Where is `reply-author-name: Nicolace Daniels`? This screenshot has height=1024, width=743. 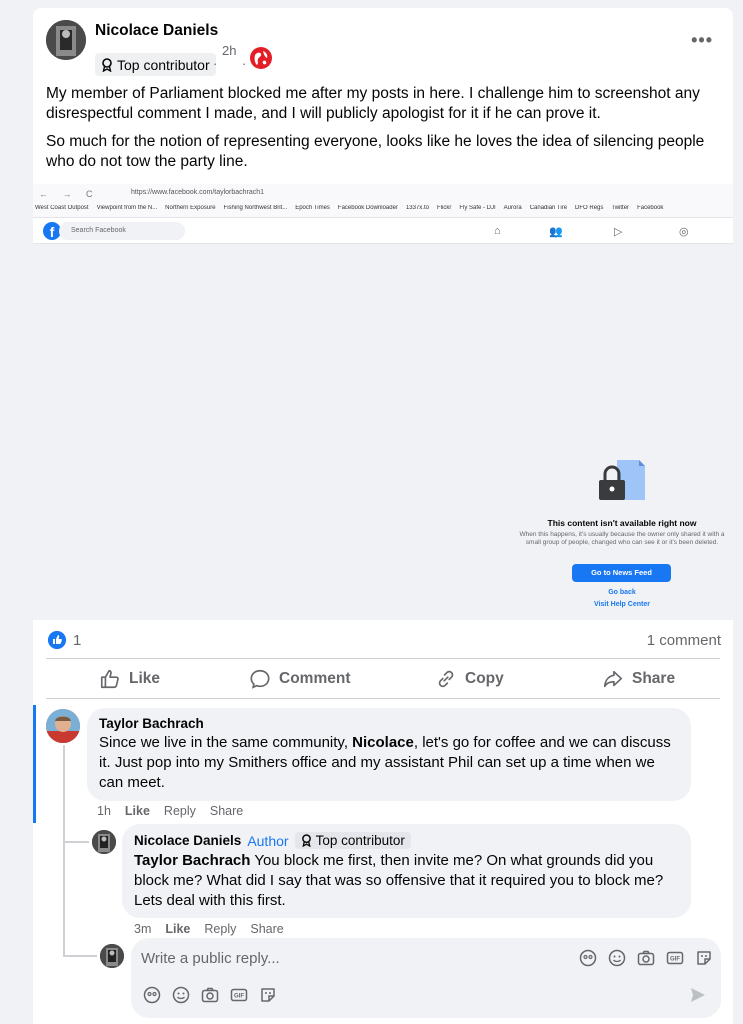
reply-author-name: Nicolace Daniels is located at coordinates (187, 840).